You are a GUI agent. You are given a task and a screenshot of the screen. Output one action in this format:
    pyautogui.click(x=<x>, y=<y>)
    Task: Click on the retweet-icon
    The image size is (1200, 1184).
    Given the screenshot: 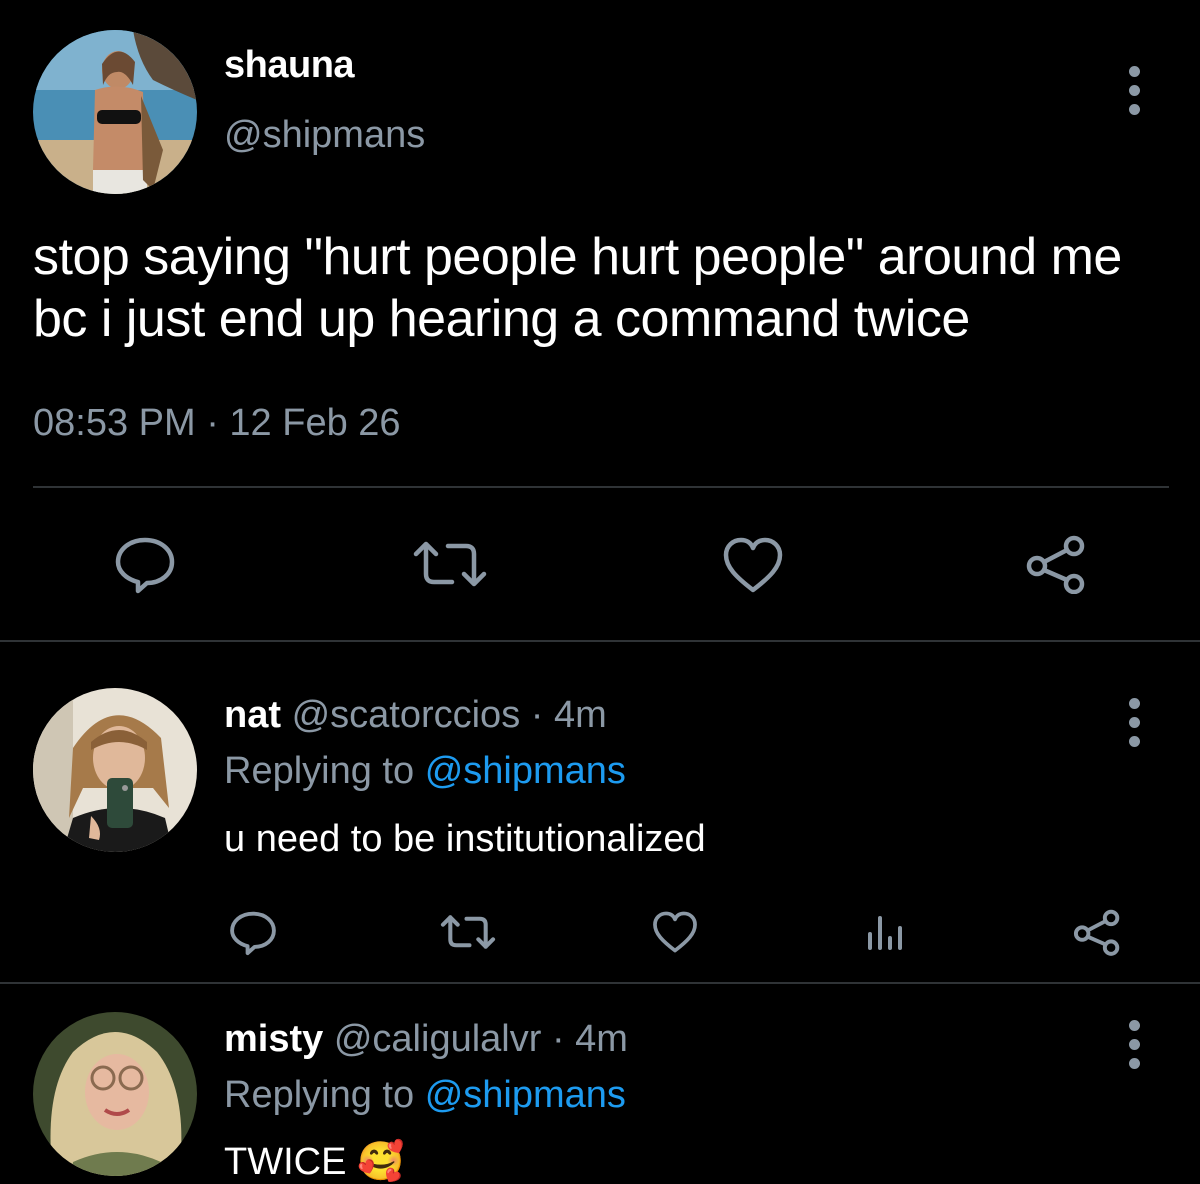 What is the action you would take?
    pyautogui.click(x=450, y=564)
    